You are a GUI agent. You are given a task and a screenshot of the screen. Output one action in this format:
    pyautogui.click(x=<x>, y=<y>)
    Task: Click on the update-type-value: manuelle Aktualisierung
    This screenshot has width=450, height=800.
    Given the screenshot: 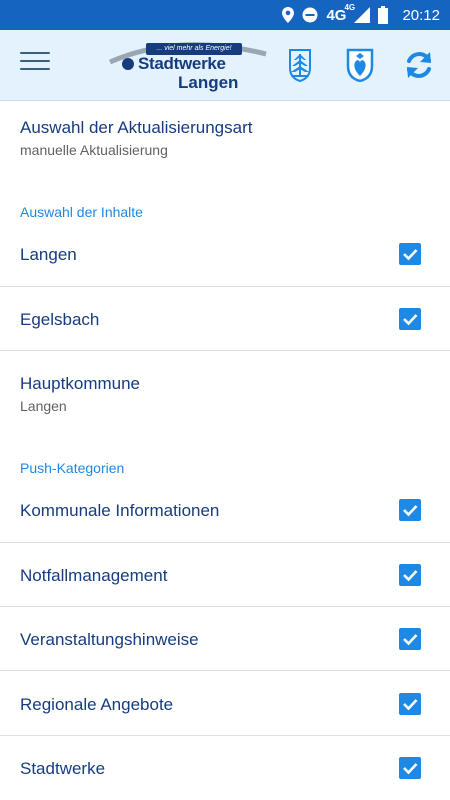 What is the action you would take?
    pyautogui.click(x=94, y=150)
    